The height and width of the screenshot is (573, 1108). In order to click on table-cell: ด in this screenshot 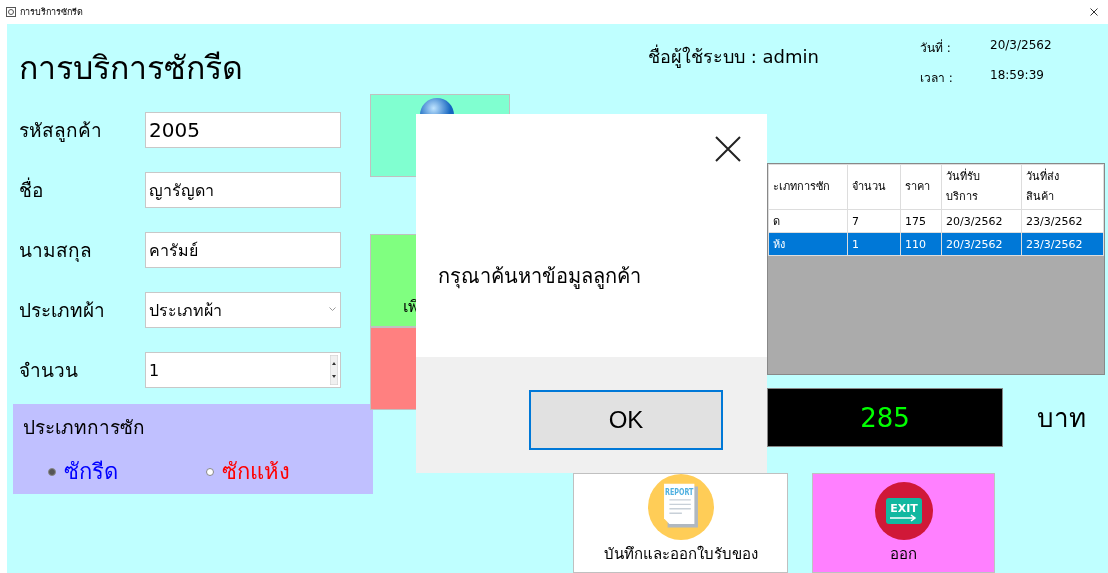, I will do `click(808, 221)`.